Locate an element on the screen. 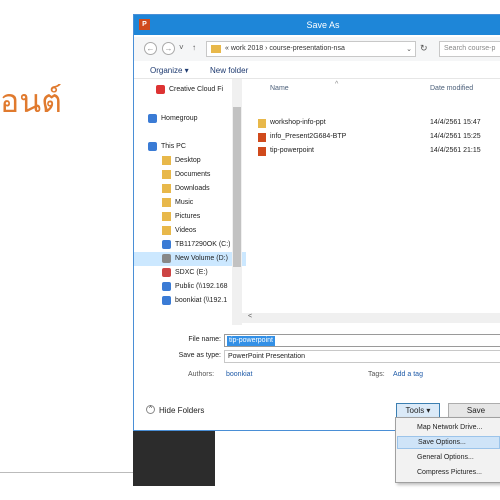 This screenshot has height=500, width=500. creative-cloud-icon is located at coordinates (160, 89).